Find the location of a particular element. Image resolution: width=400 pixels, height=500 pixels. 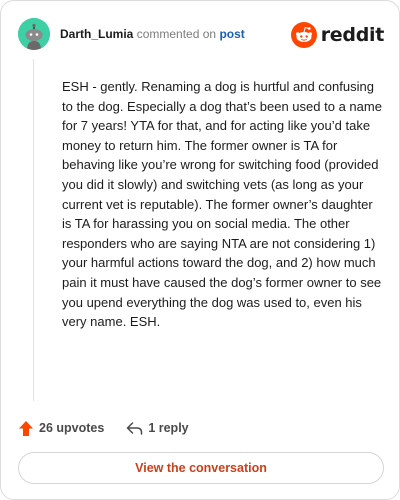

commented-on-text: commented on is located at coordinates (176, 34).